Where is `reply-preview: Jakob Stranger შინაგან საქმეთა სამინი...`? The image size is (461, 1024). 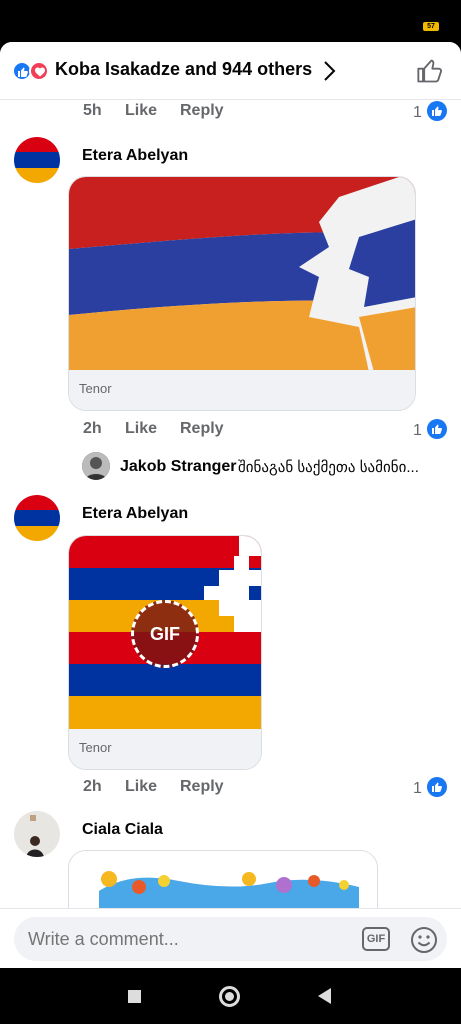
reply-preview: Jakob Stranger შინაგან საქმეთა სამინი... is located at coordinates (267, 470).